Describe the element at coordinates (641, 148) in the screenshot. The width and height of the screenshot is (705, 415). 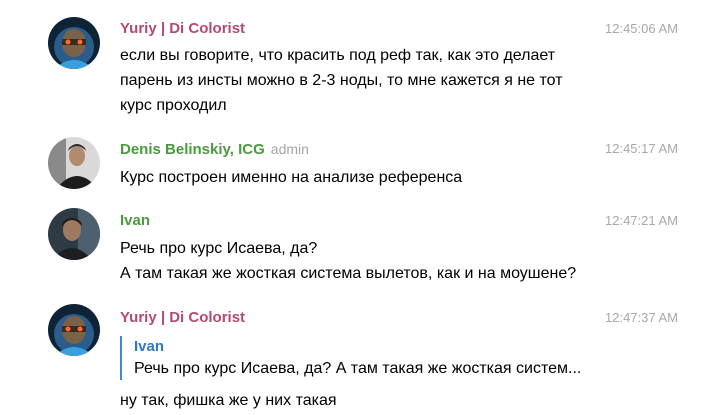
I see `timestamp: 12:45:17 AM` at that location.